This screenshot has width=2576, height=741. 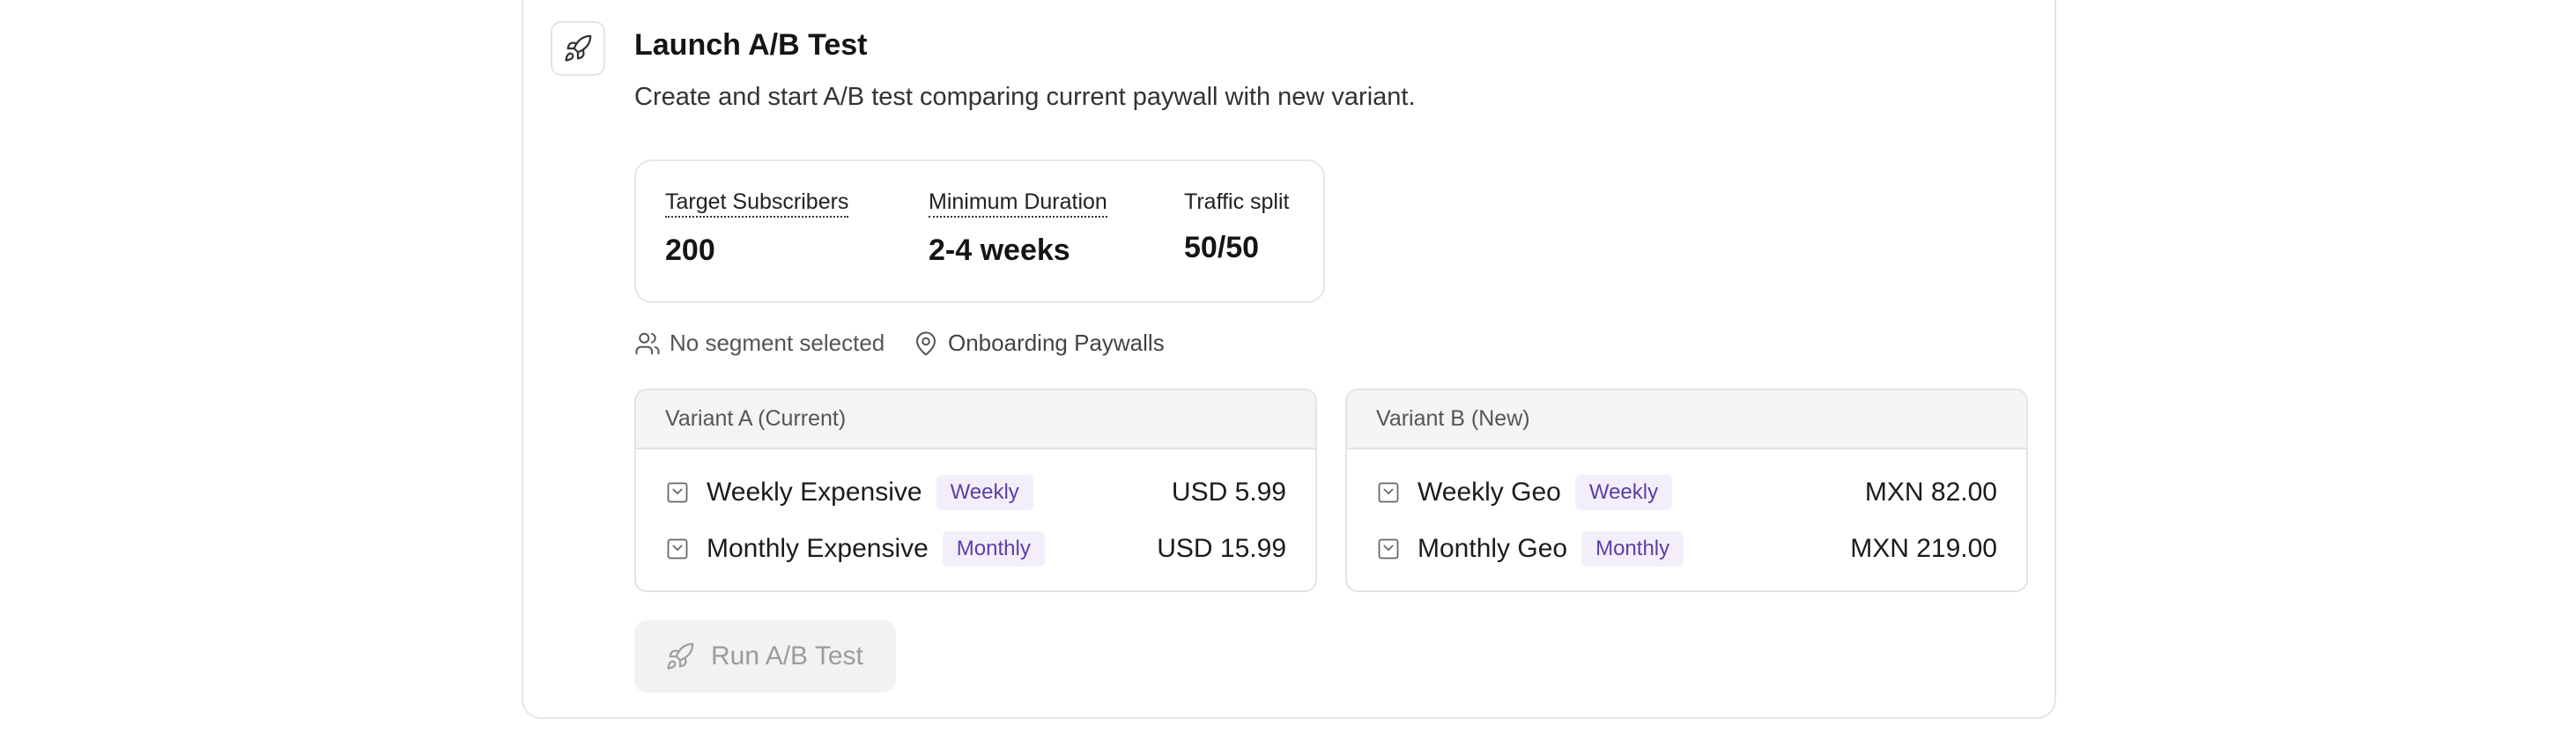 I want to click on product-row: Weekly Expensive Weekly USD 5.99, so click(x=975, y=492).